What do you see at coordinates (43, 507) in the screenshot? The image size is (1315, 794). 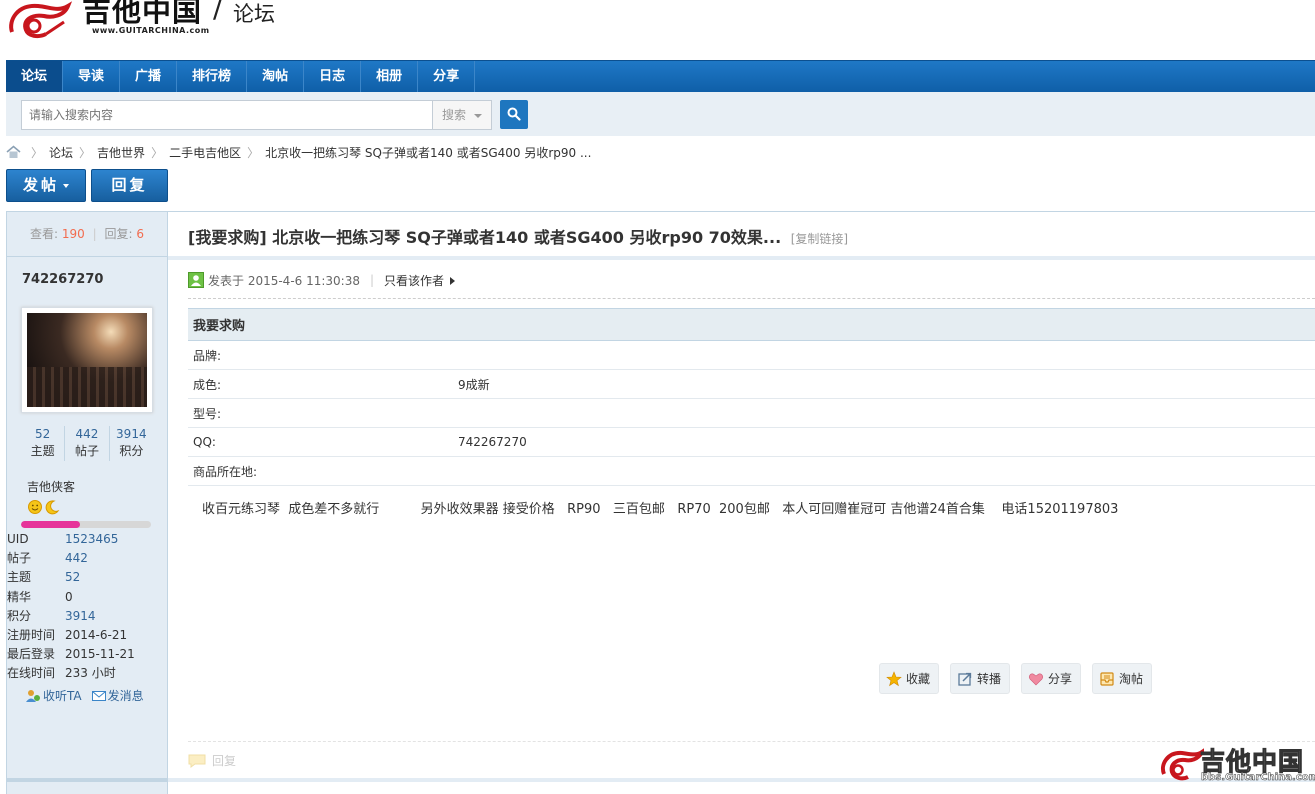 I see `level-icons` at bounding box center [43, 507].